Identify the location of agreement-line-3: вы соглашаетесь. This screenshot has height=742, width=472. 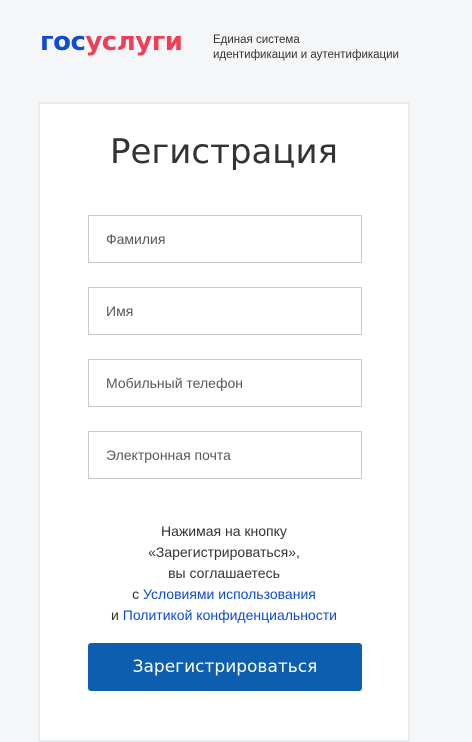
(224, 573).